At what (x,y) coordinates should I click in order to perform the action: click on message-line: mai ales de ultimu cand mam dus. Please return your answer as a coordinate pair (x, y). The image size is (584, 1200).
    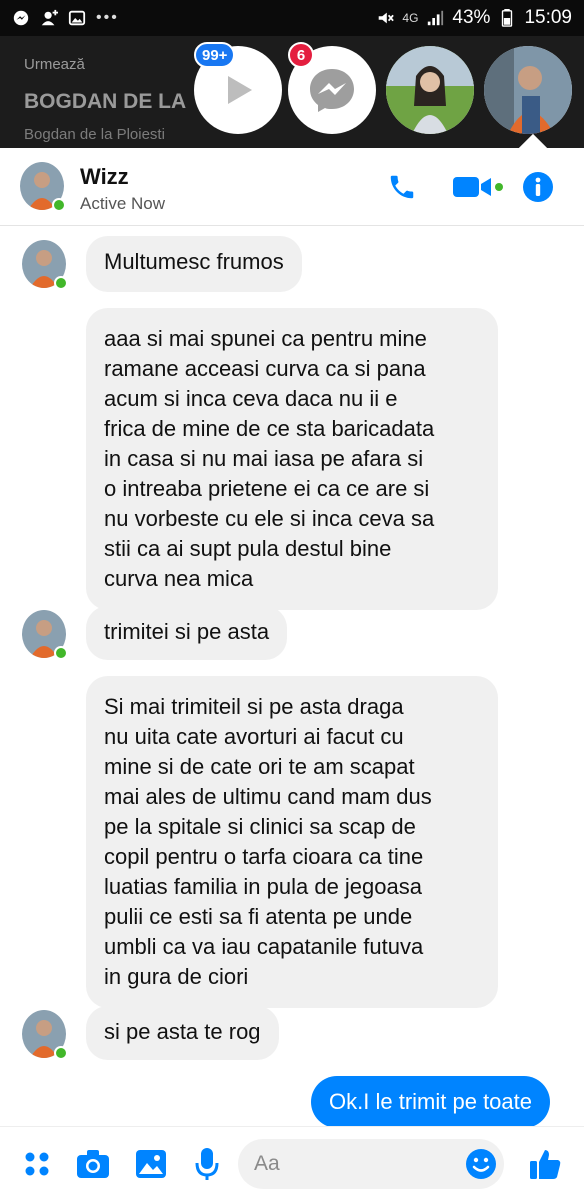
    Looking at the image, I should click on (268, 796).